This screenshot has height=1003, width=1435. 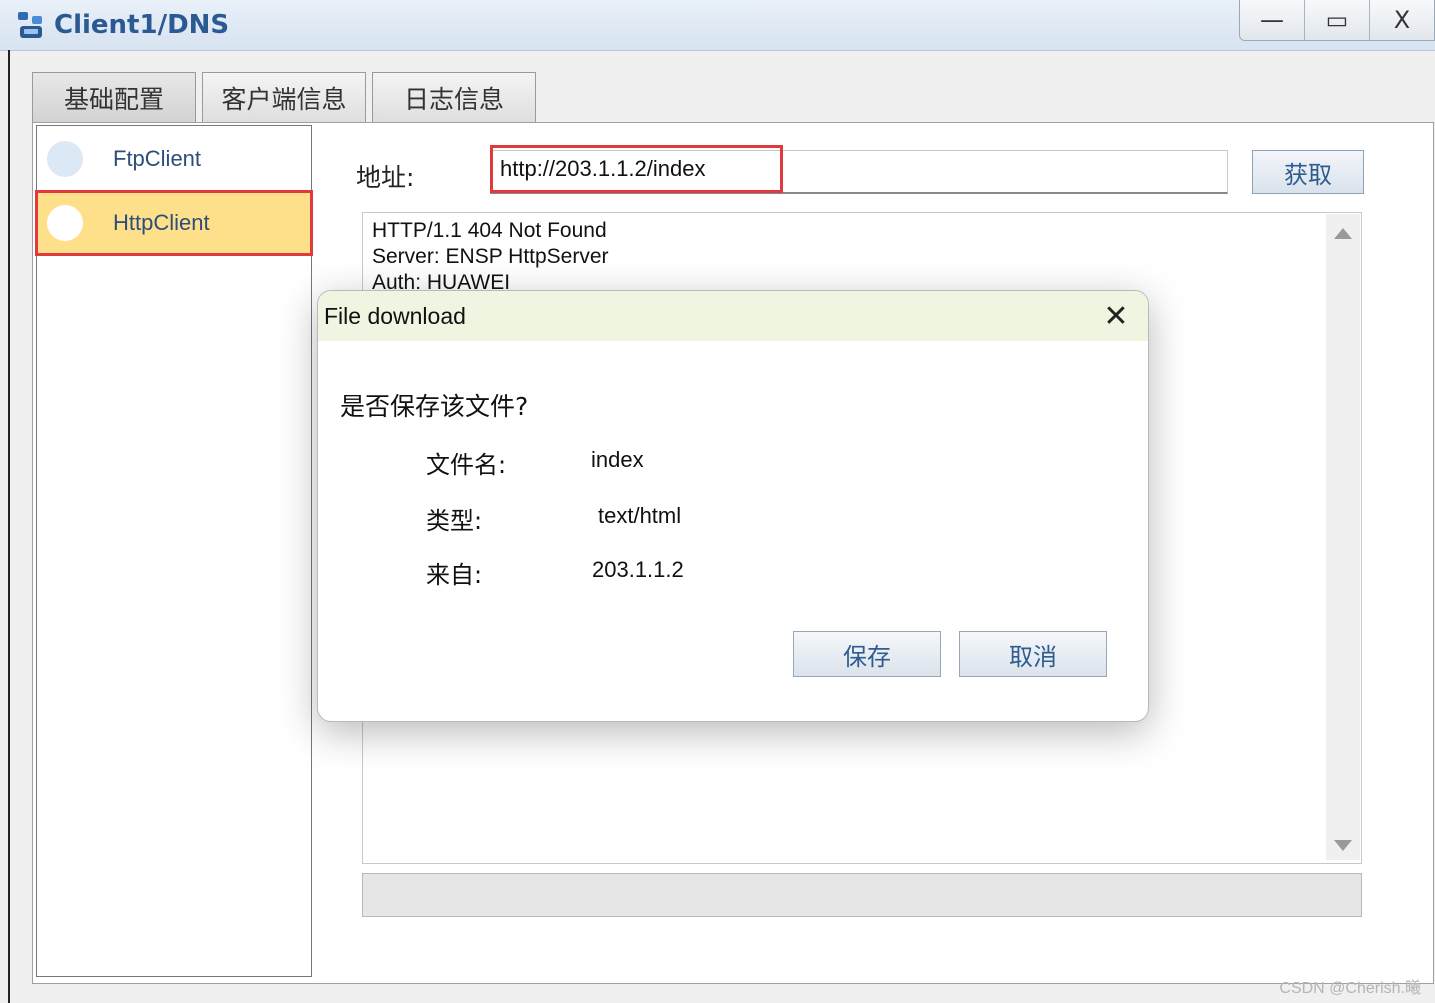 What do you see at coordinates (1272, 20) in the screenshot?
I see `minimize-button: —` at bounding box center [1272, 20].